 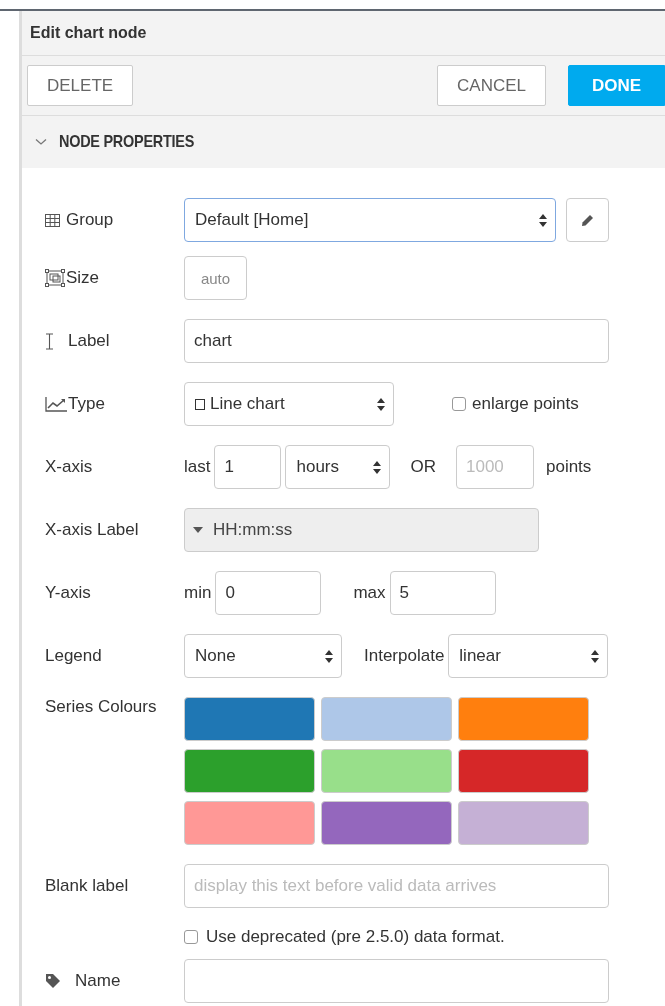 What do you see at coordinates (88, 33) in the screenshot?
I see `dialog-title: Edit chart node` at bounding box center [88, 33].